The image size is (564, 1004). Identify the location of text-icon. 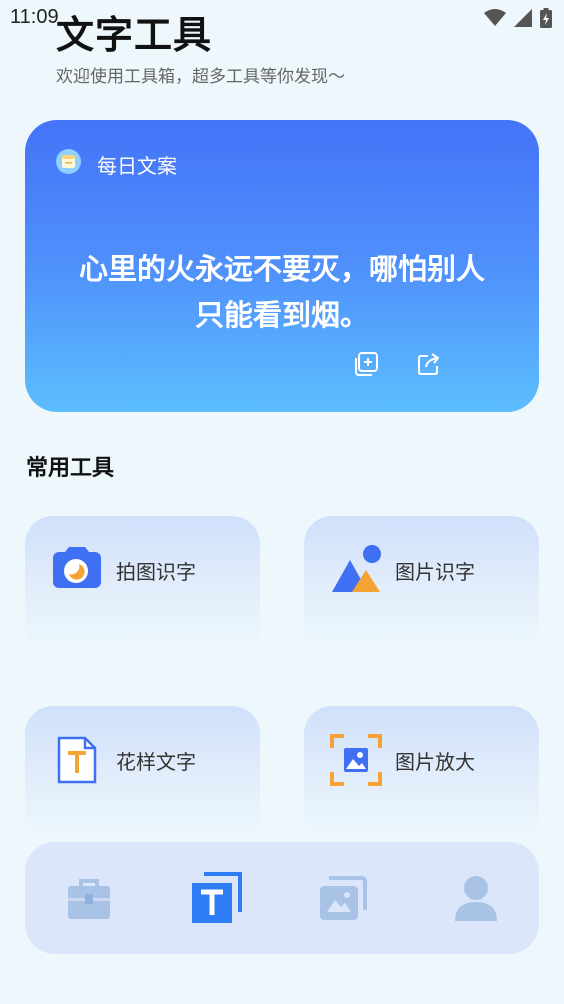
(217, 897).